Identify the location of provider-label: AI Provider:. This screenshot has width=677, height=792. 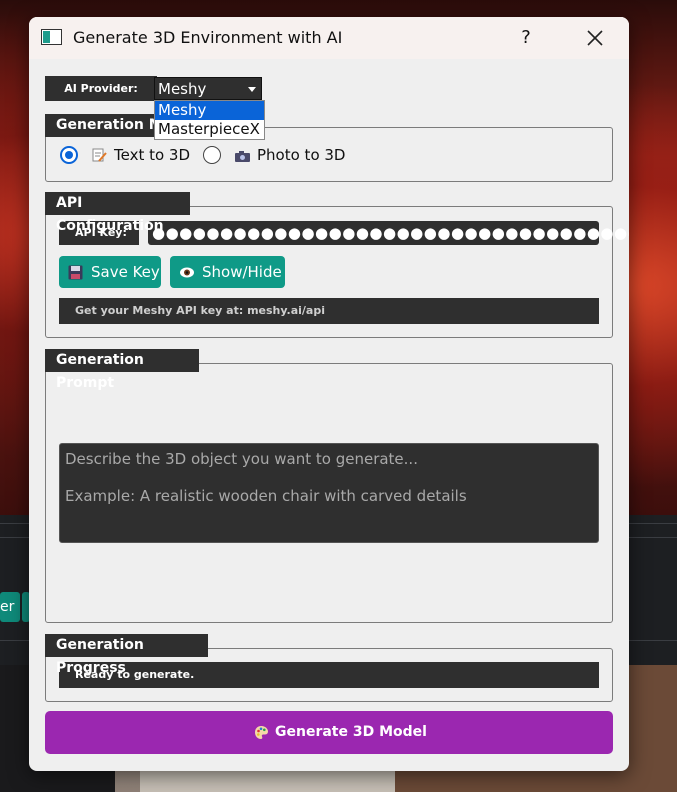
(101, 88).